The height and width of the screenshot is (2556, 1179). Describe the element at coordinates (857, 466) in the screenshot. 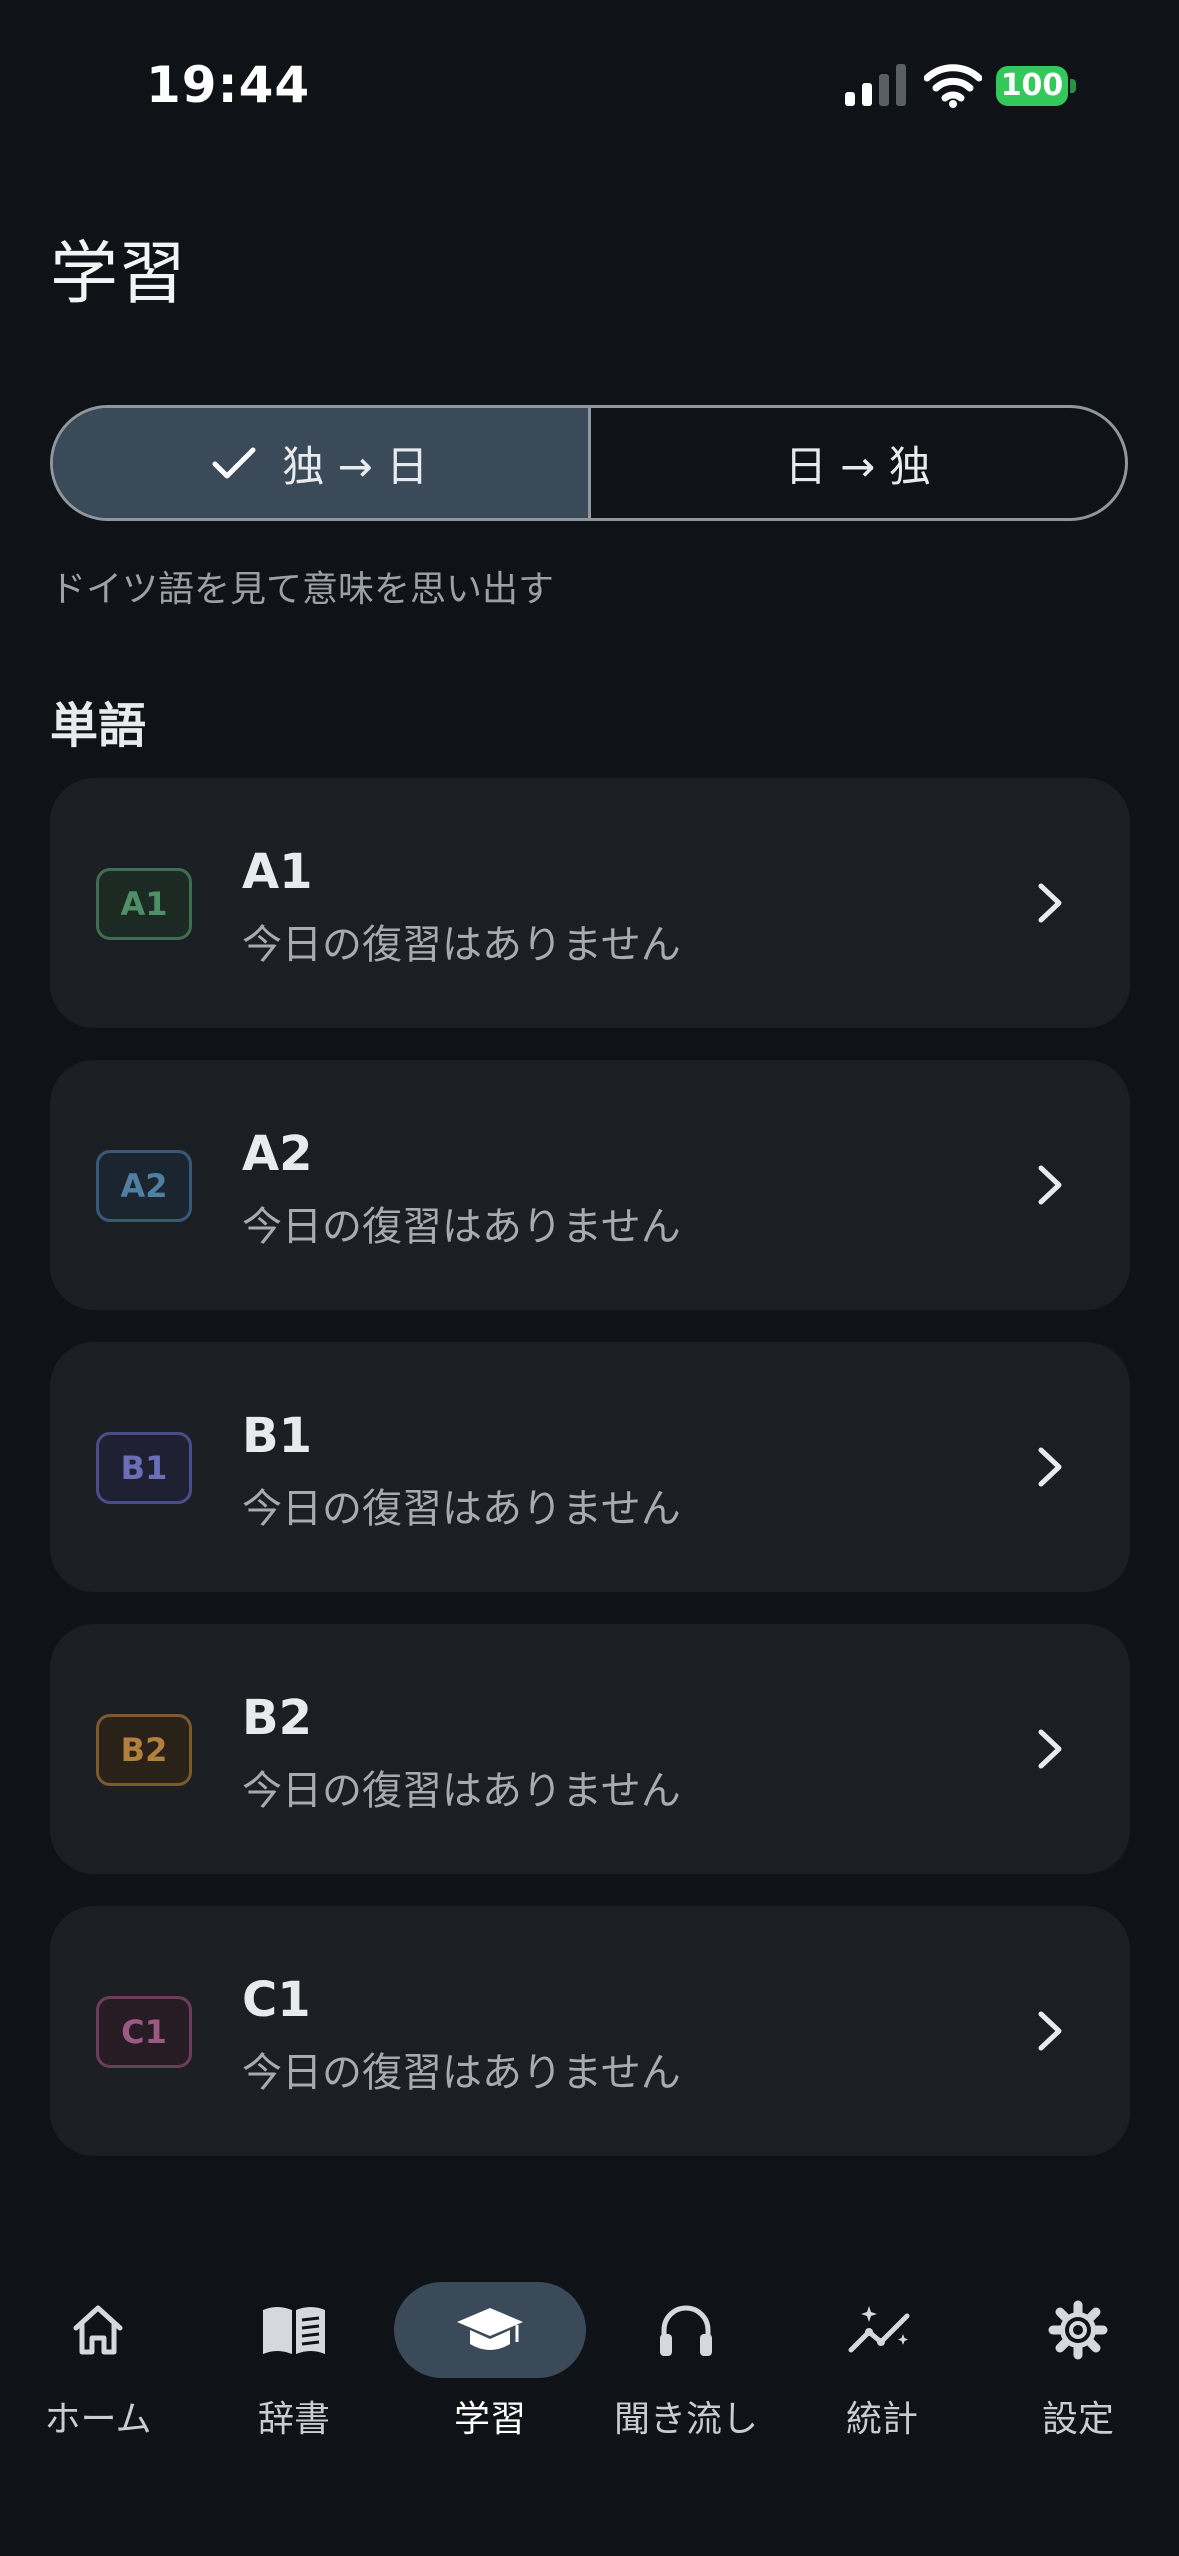

I see `direction-ja-to-de-label: 日 → 独` at that location.